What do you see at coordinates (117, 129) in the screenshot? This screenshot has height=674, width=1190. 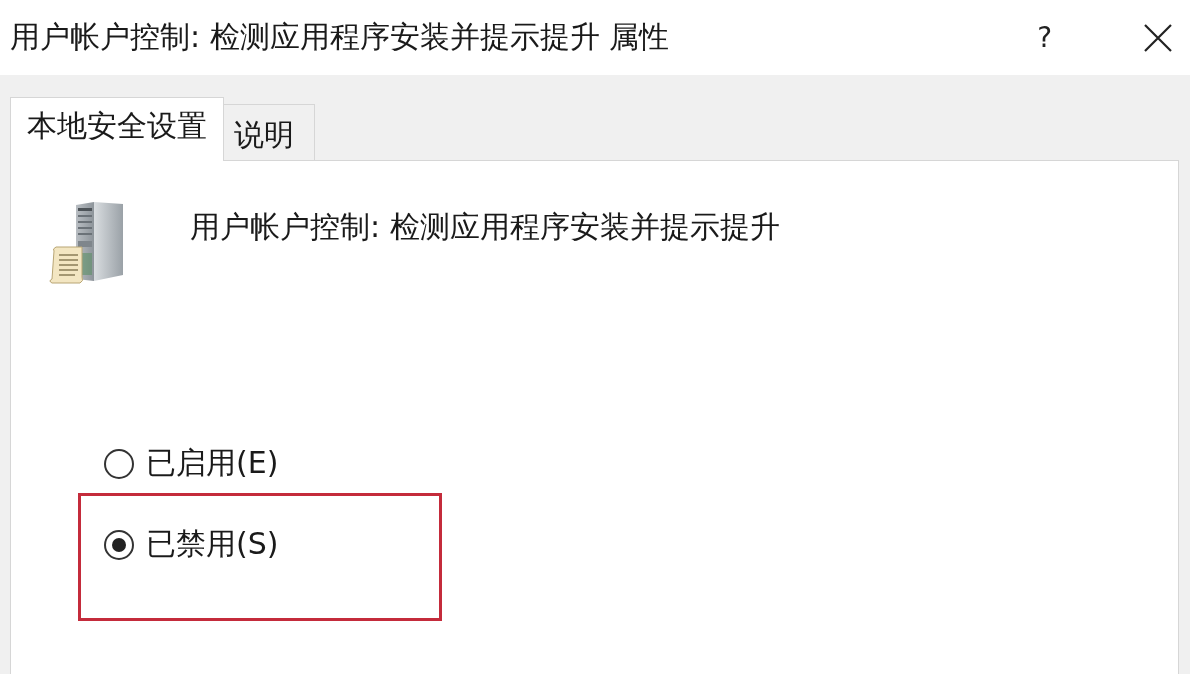 I see `tab: 本地安全设置` at bounding box center [117, 129].